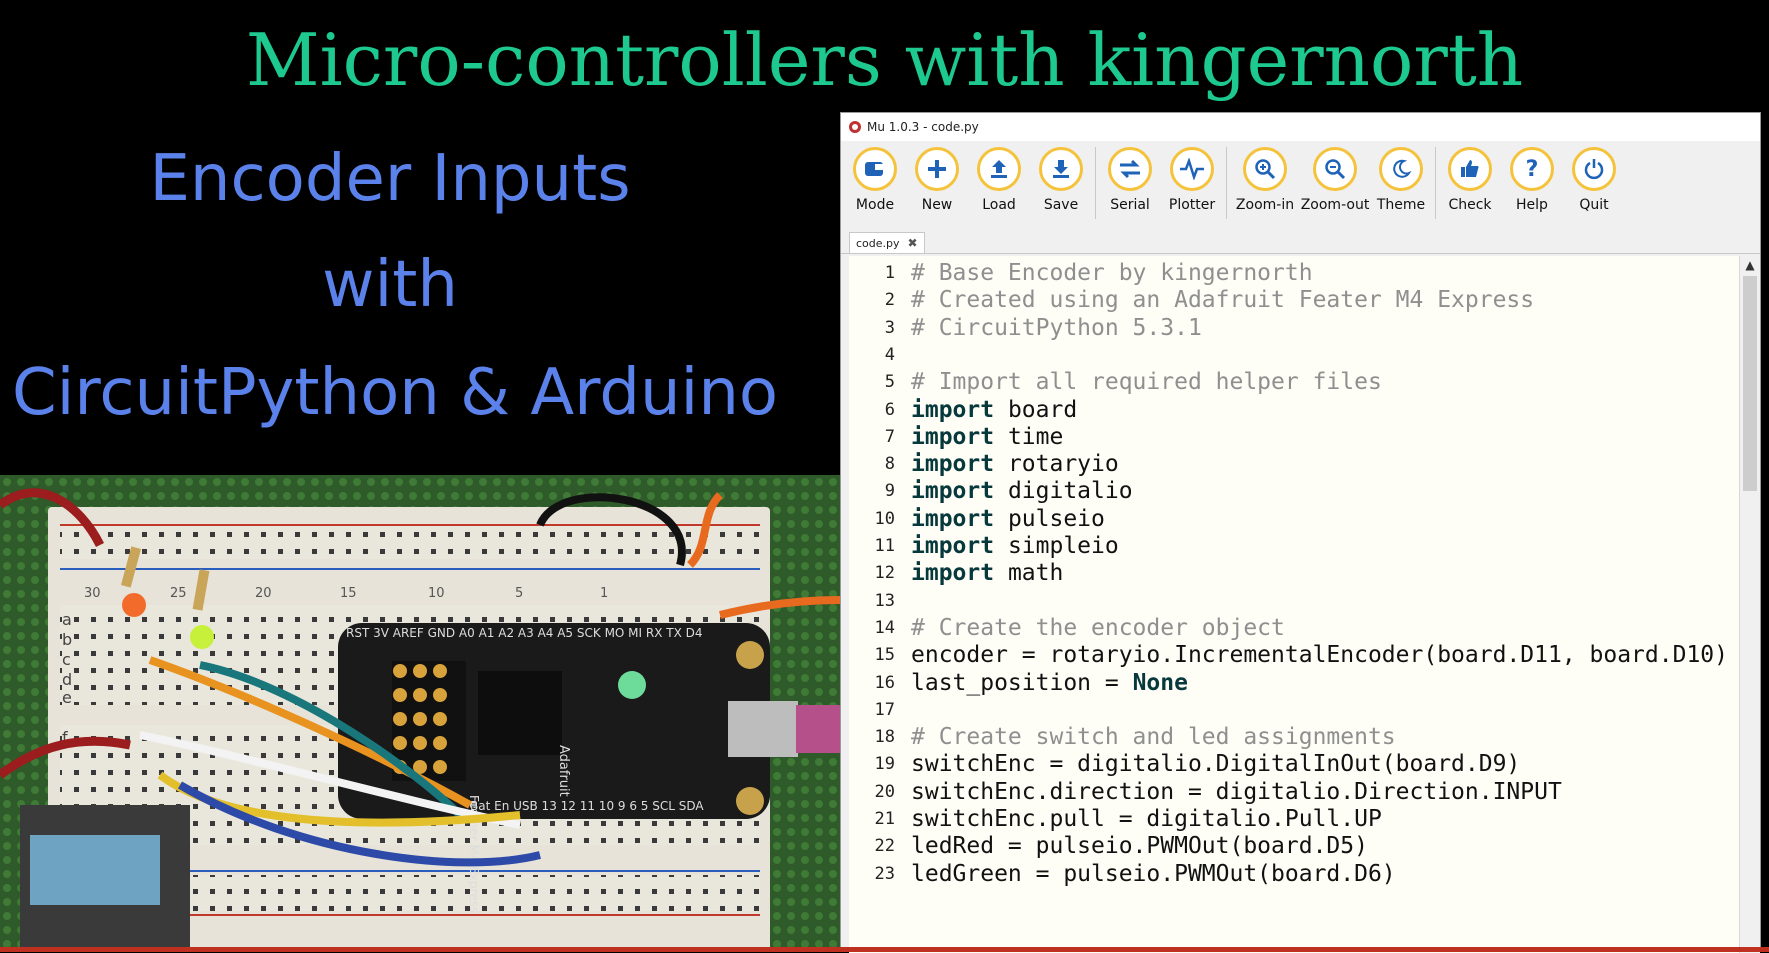  Describe the element at coordinates (1192, 169) in the screenshot. I see `pulse-icon` at that location.